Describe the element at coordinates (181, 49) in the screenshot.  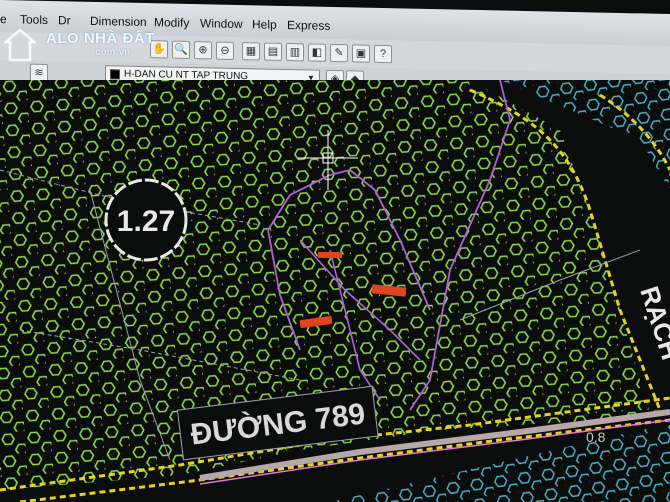
I see `zoom-realtime-icon: 🔍` at that location.